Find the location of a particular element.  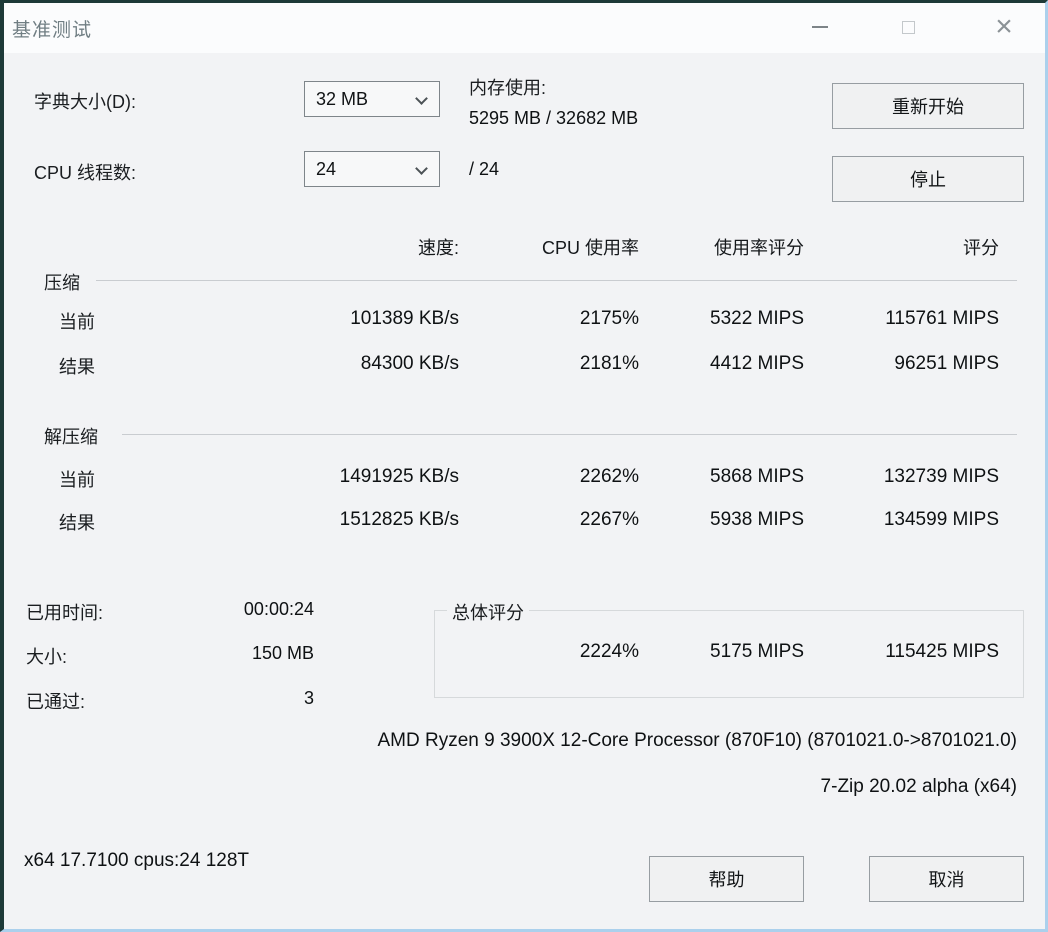

maximize-icon is located at coordinates (908, 27).